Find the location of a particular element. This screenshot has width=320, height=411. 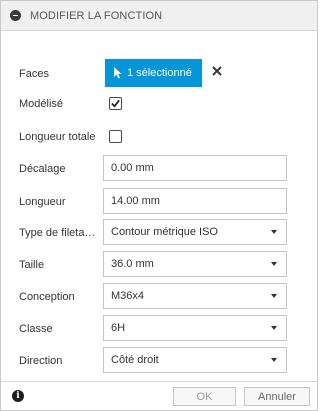

cancel-button: Annuler is located at coordinates (277, 396).